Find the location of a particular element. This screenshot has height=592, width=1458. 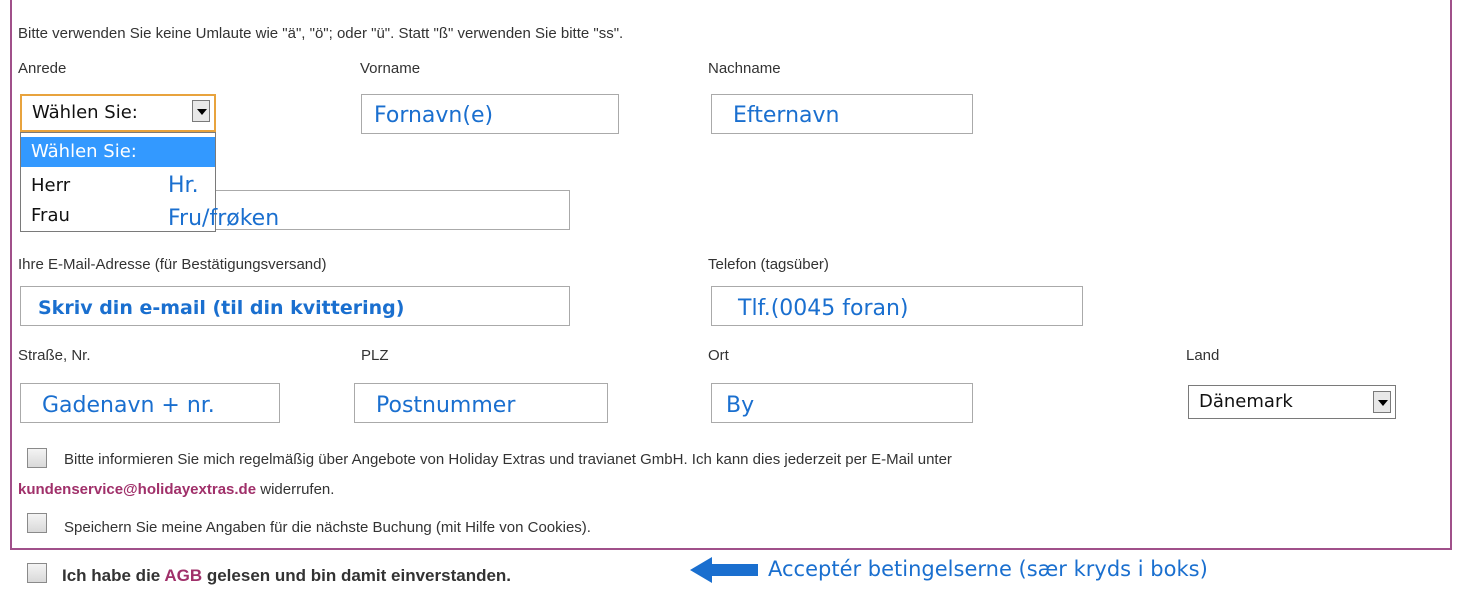

cookies-checkbox is located at coordinates (37, 523).